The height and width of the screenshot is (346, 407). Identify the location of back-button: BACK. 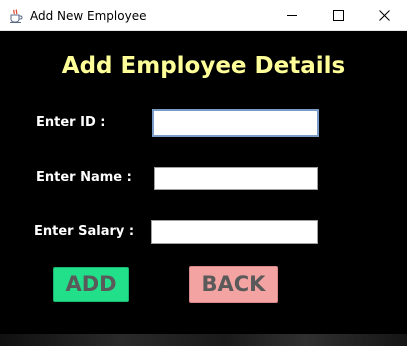
(233, 284).